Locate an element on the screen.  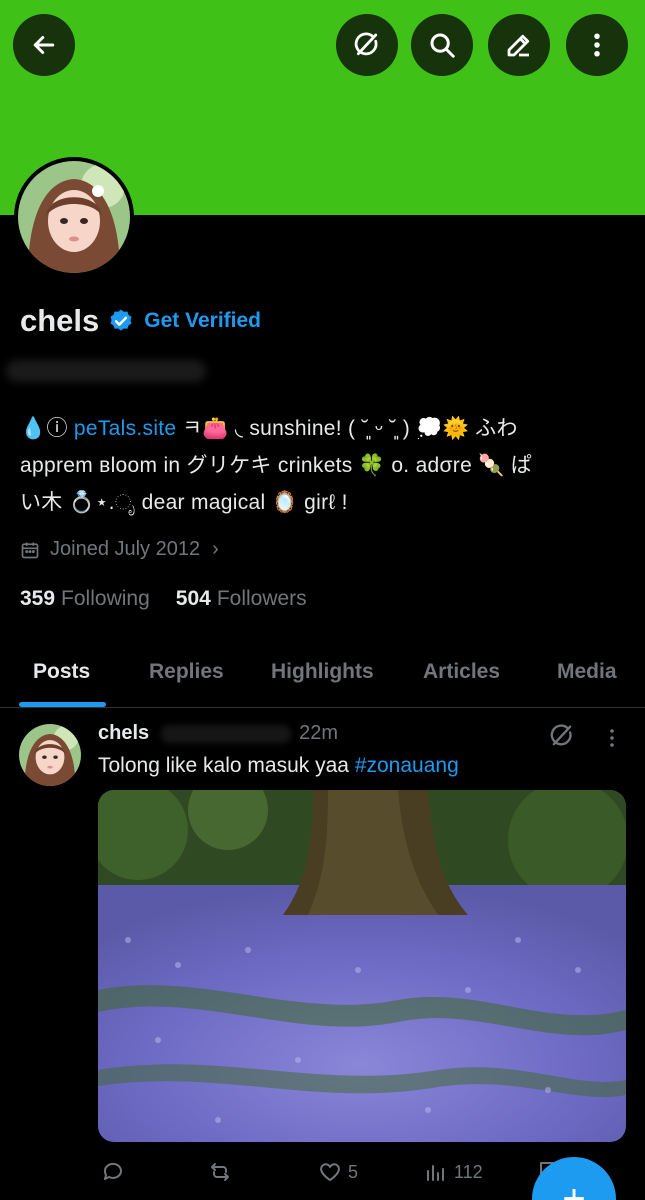
reply-icon is located at coordinates (112, 1171).